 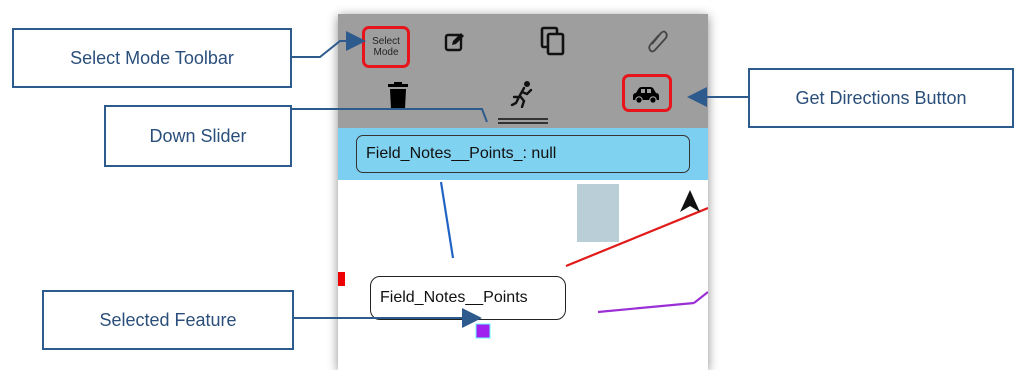 I want to click on annotation-select-mode-toolbar: Select Mode Toolbar, so click(x=152, y=58).